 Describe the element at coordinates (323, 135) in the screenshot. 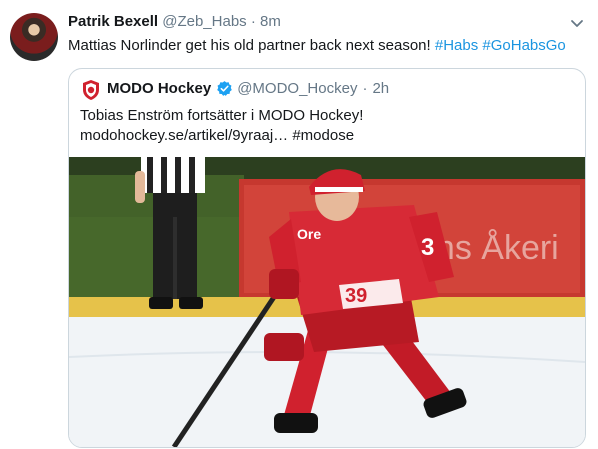

I see `hashtag-modose: #modose` at that location.